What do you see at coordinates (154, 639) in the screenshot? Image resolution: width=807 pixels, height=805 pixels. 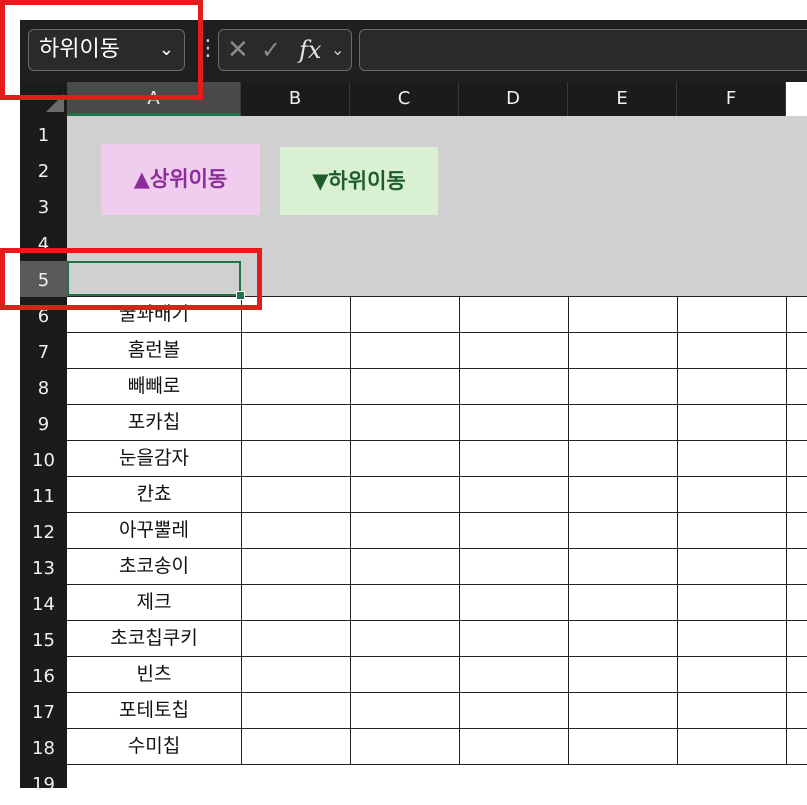 I see `cell-a15: 초코칩쿠키` at bounding box center [154, 639].